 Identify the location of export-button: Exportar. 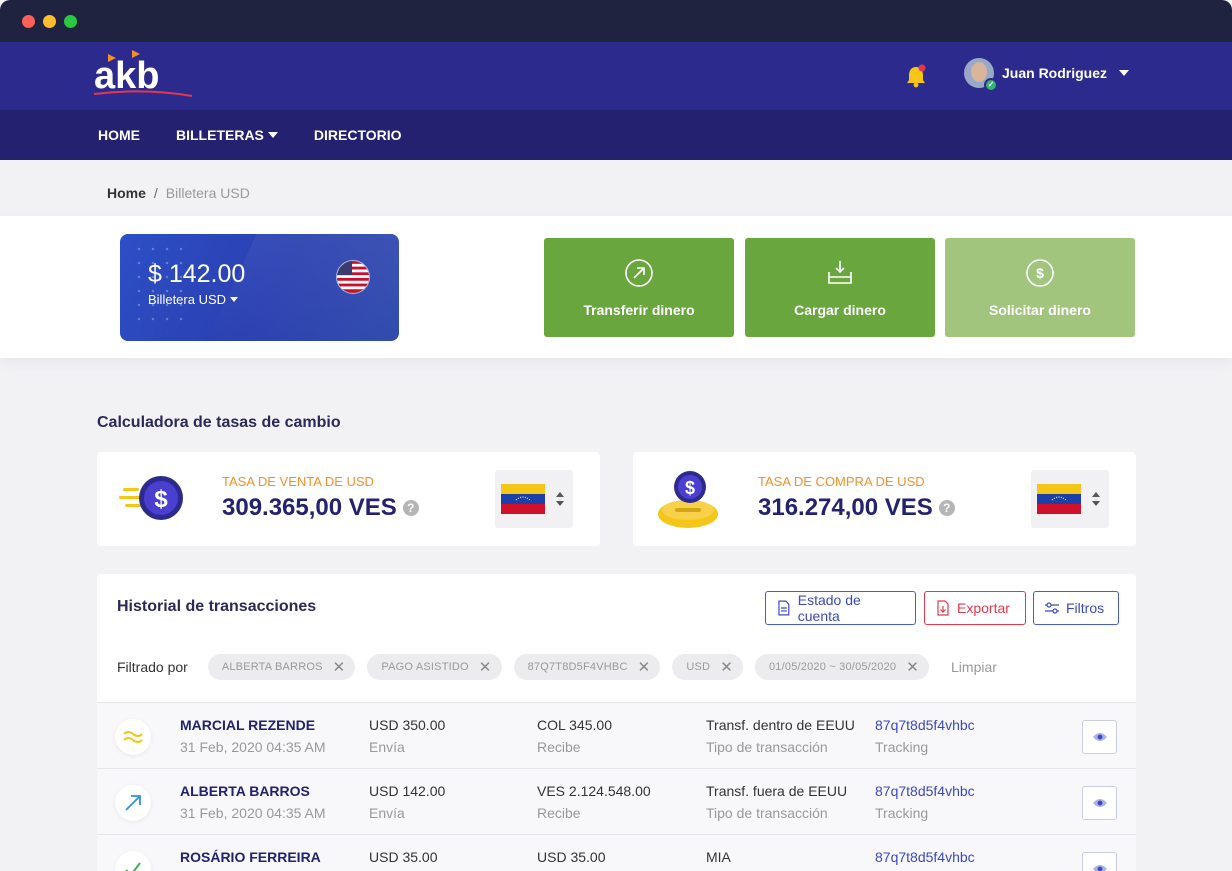
(975, 608).